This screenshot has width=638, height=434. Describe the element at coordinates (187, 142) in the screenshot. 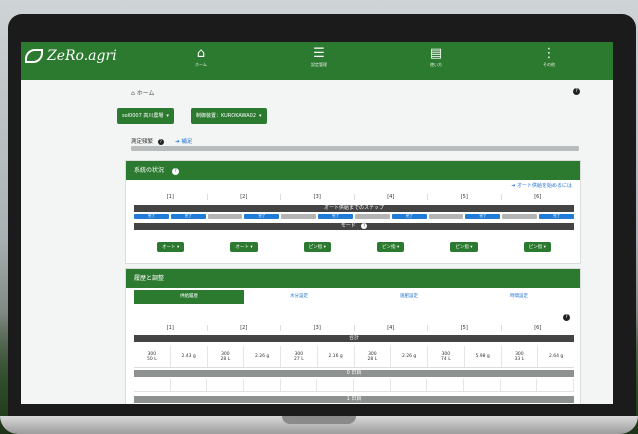

I see `progress-link-text: 補足` at that location.